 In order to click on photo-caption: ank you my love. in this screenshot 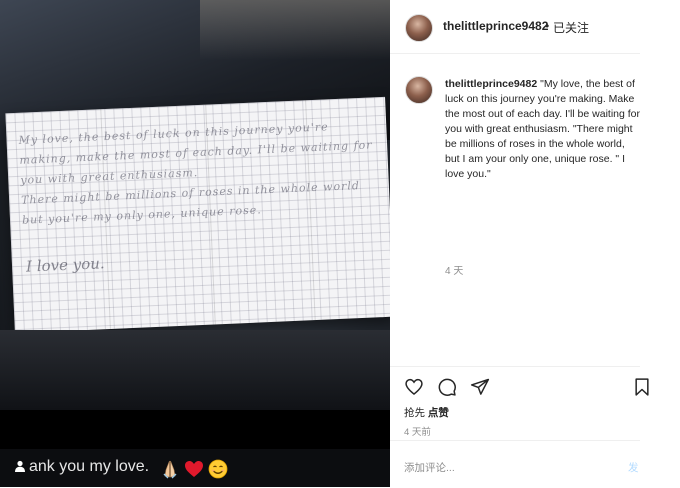, I will do `click(89, 466)`.